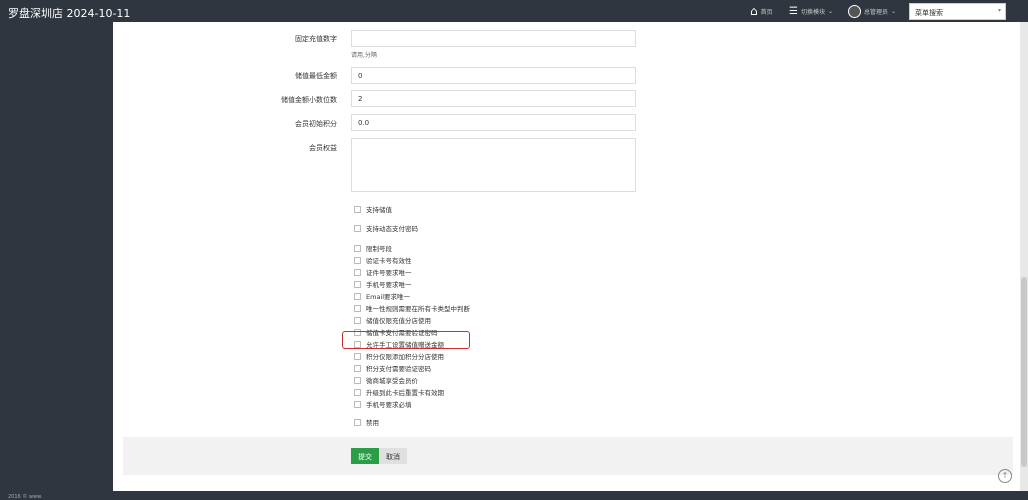  Describe the element at coordinates (793, 11) in the screenshot. I see `list-icon: ☰` at that location.